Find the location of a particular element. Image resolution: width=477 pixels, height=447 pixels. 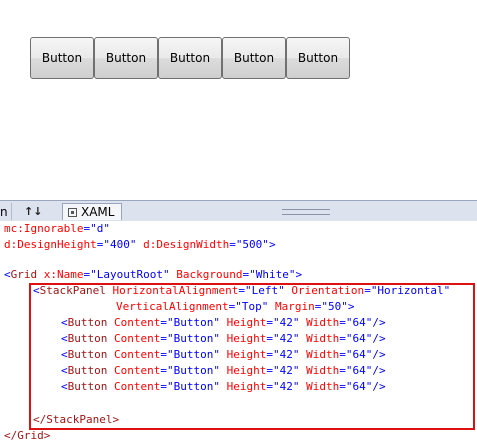

tab-xaml: XAML is located at coordinates (92, 211).